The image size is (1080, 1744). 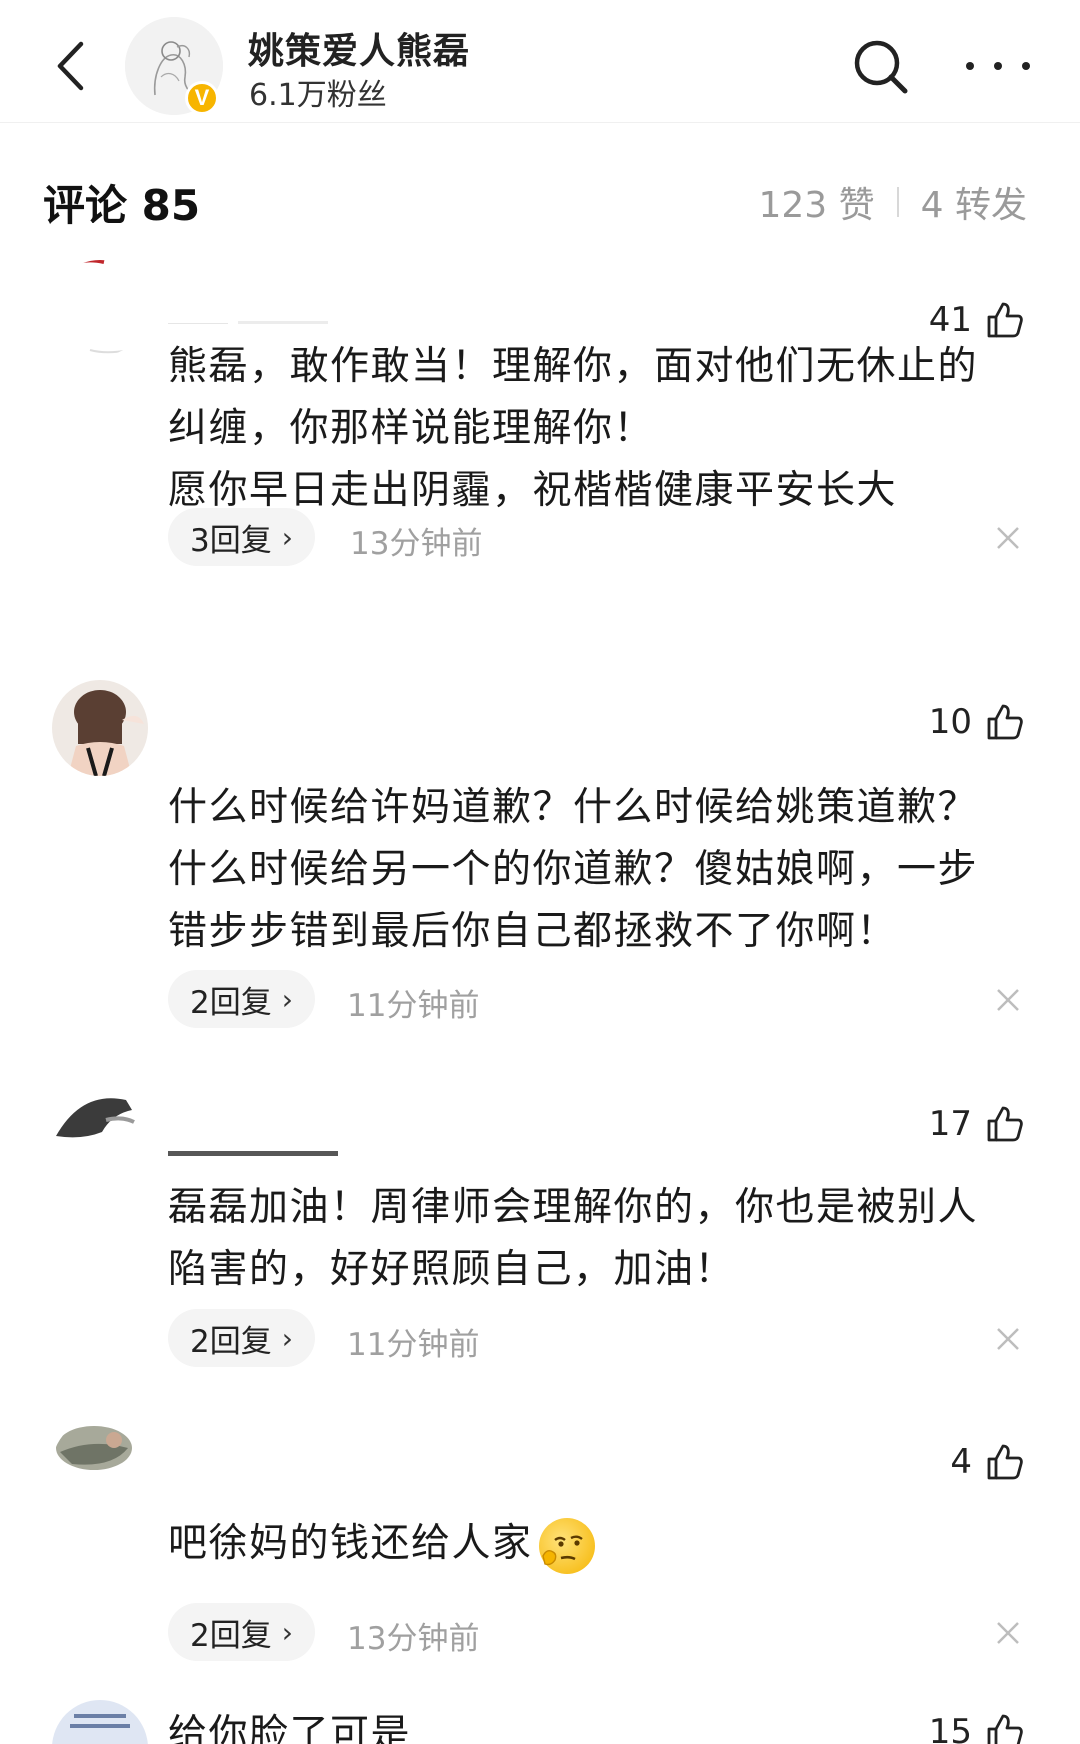 I want to click on comment-line-text: 吧徐妈的钱还给人家, so click(x=350, y=1543).